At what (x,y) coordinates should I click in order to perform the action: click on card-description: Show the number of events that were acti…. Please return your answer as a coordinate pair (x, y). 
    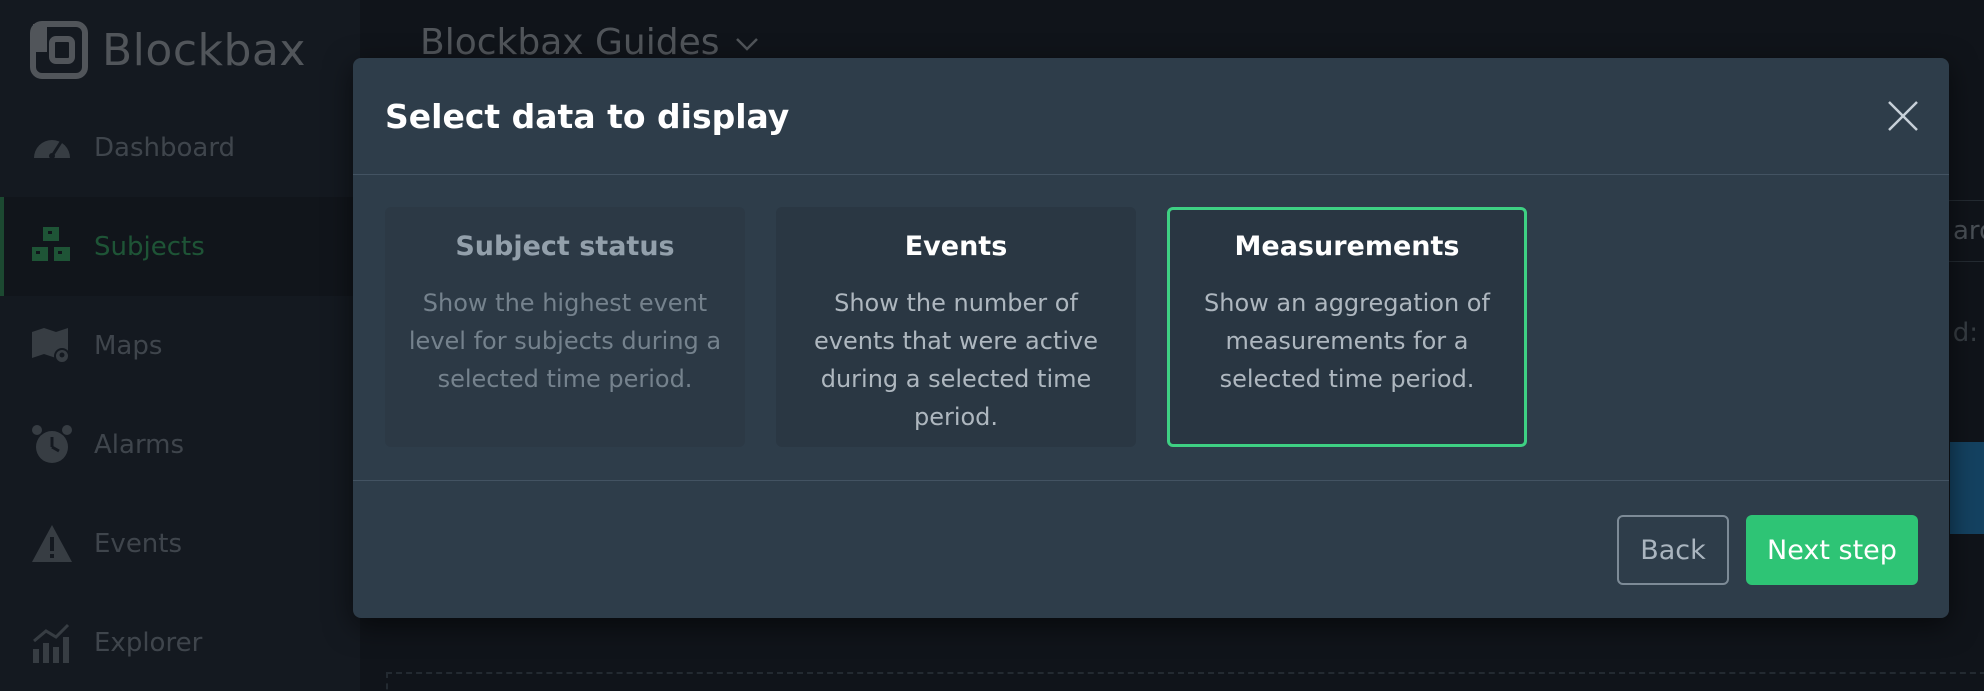
    Looking at the image, I should click on (956, 360).